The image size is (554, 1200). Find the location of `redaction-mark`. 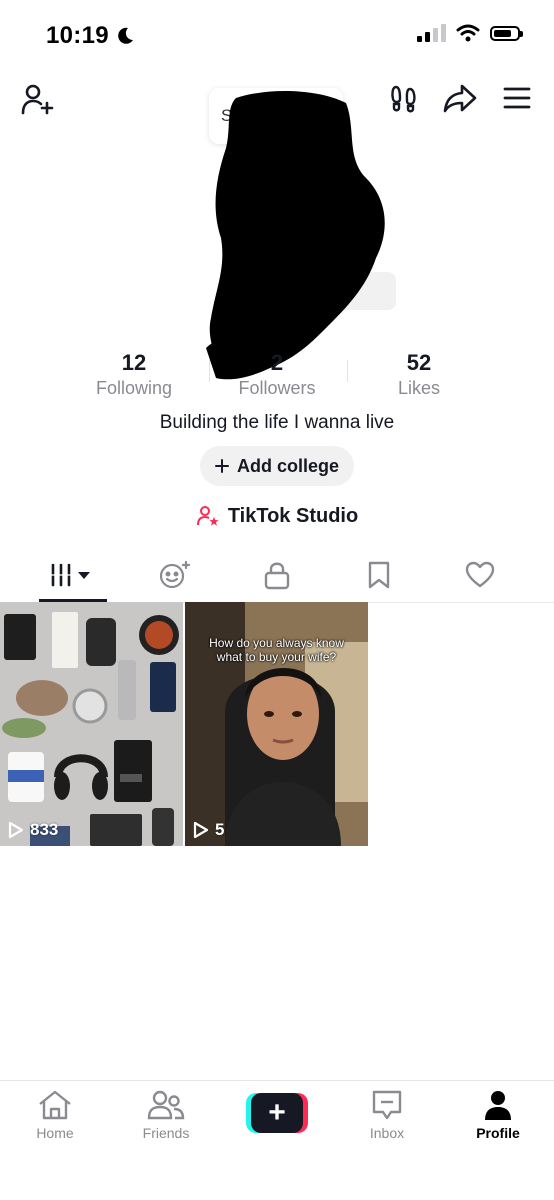

redaction-mark is located at coordinates (295, 235).